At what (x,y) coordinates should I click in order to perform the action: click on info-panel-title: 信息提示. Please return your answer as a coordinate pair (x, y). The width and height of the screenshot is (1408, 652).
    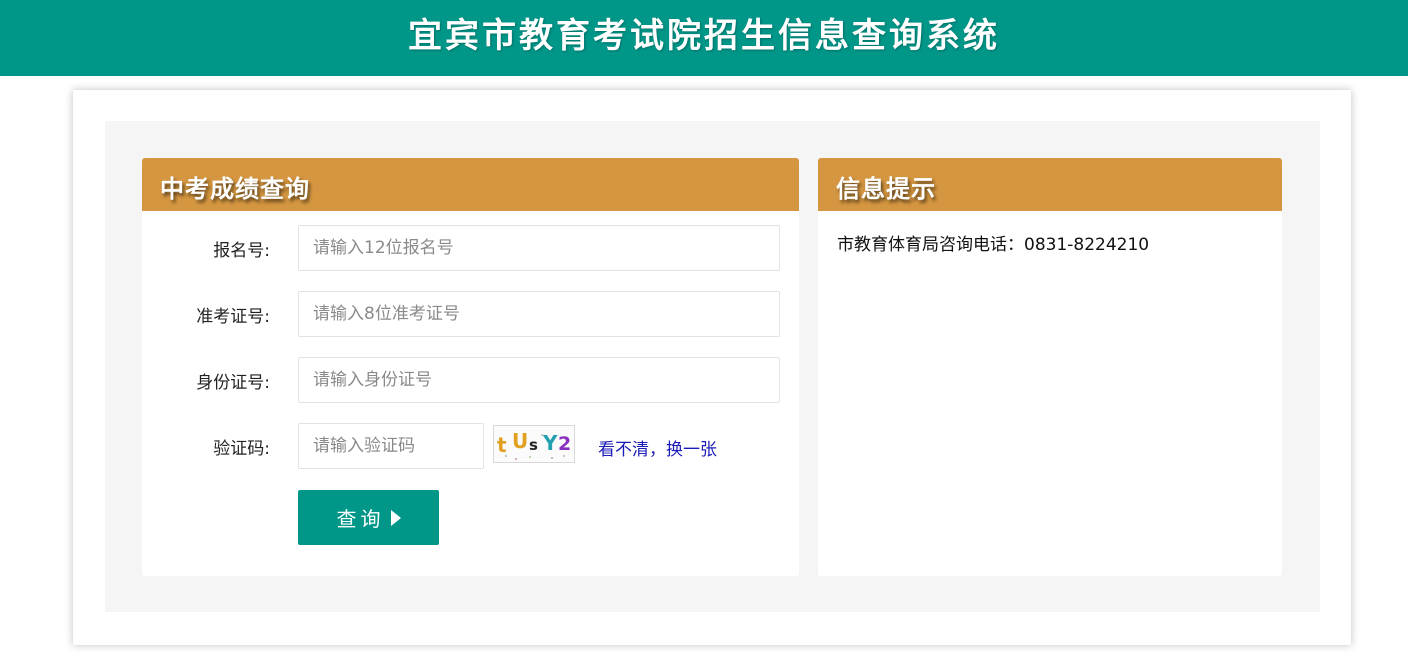
    Looking at the image, I should click on (886, 189).